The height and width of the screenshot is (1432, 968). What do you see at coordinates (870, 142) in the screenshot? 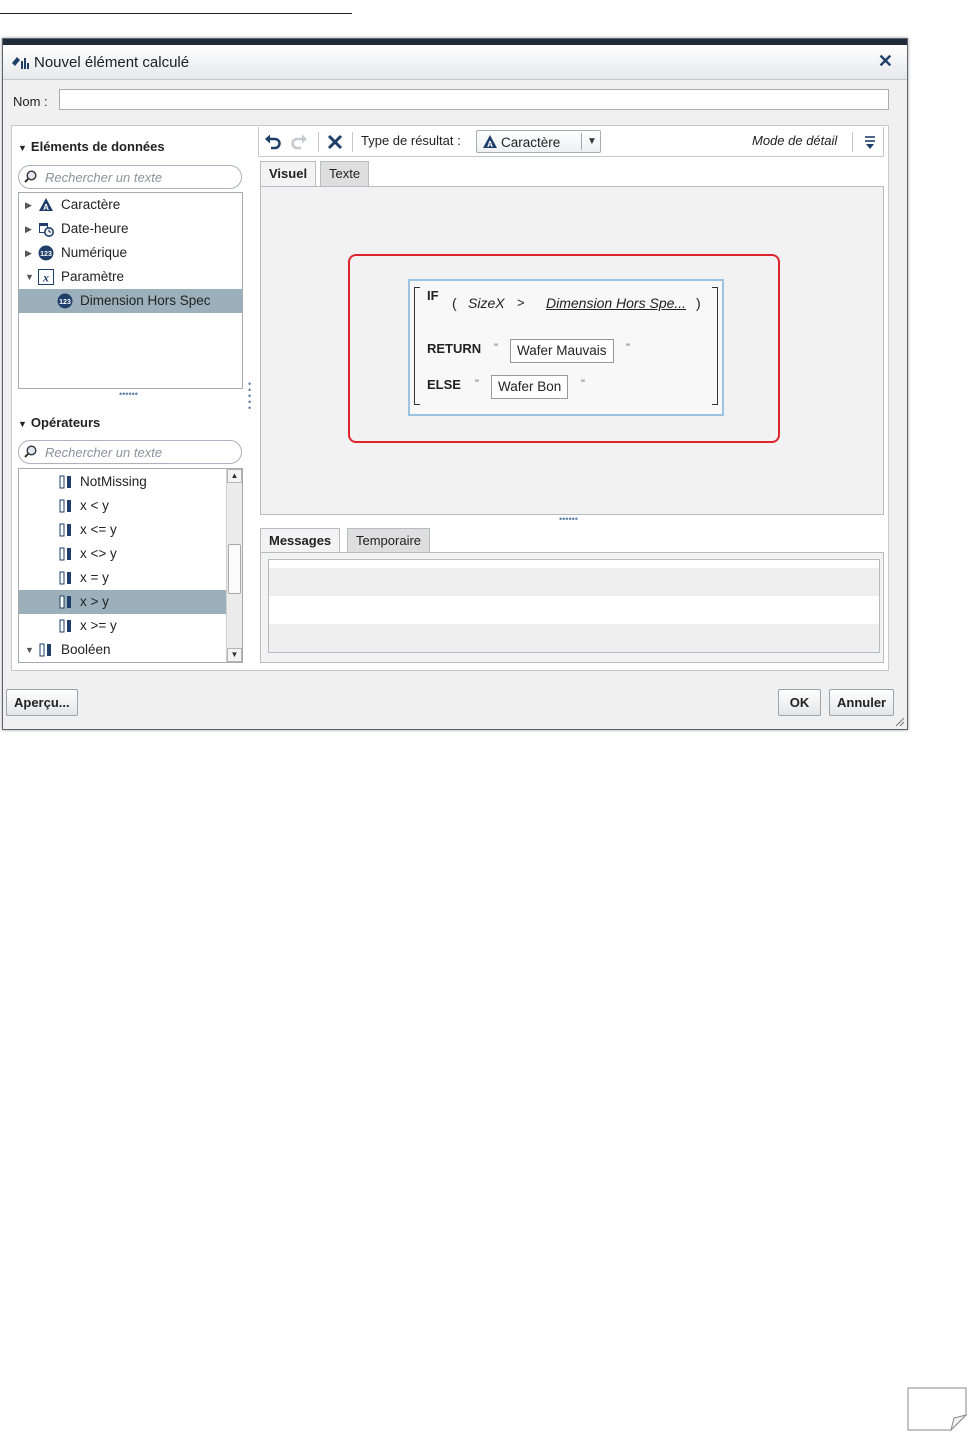
I see `overflow-menu-icon` at bounding box center [870, 142].